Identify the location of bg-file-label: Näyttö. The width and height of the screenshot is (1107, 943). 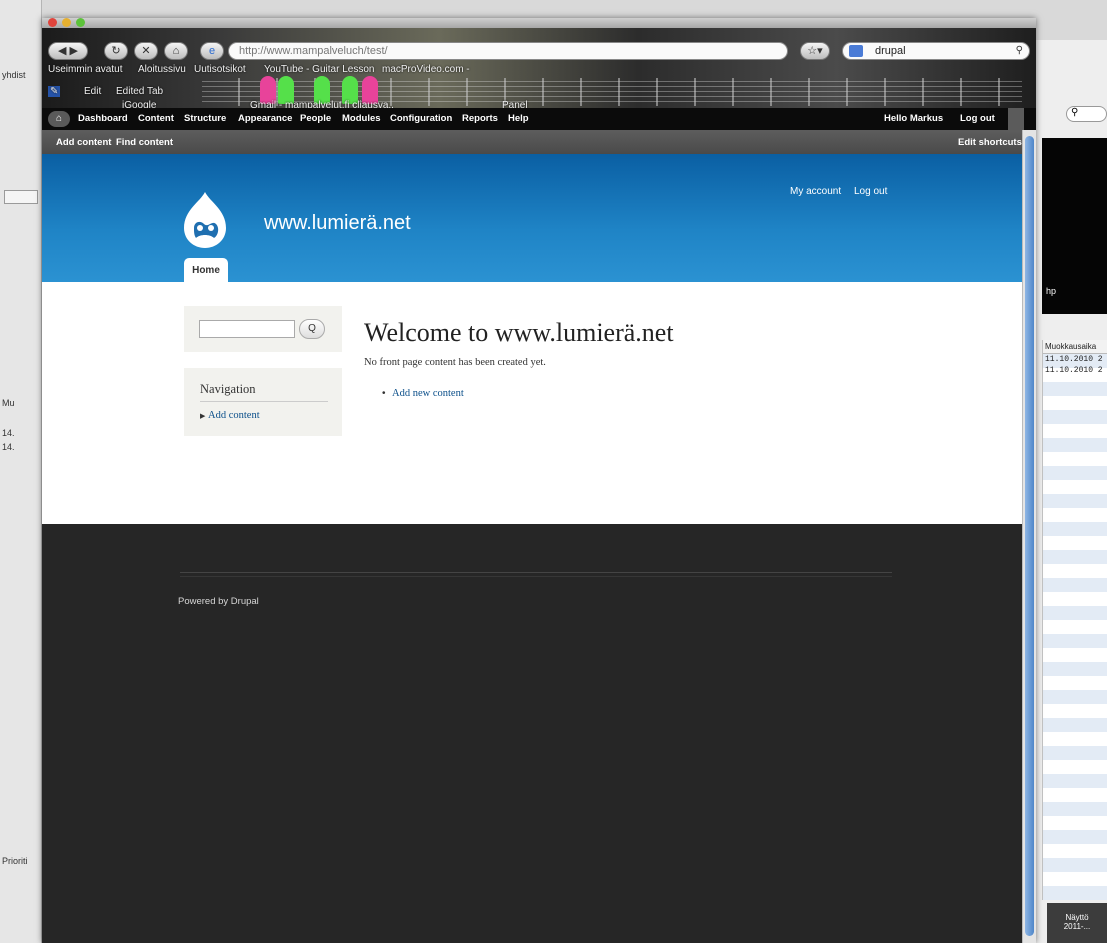
(1077, 917).